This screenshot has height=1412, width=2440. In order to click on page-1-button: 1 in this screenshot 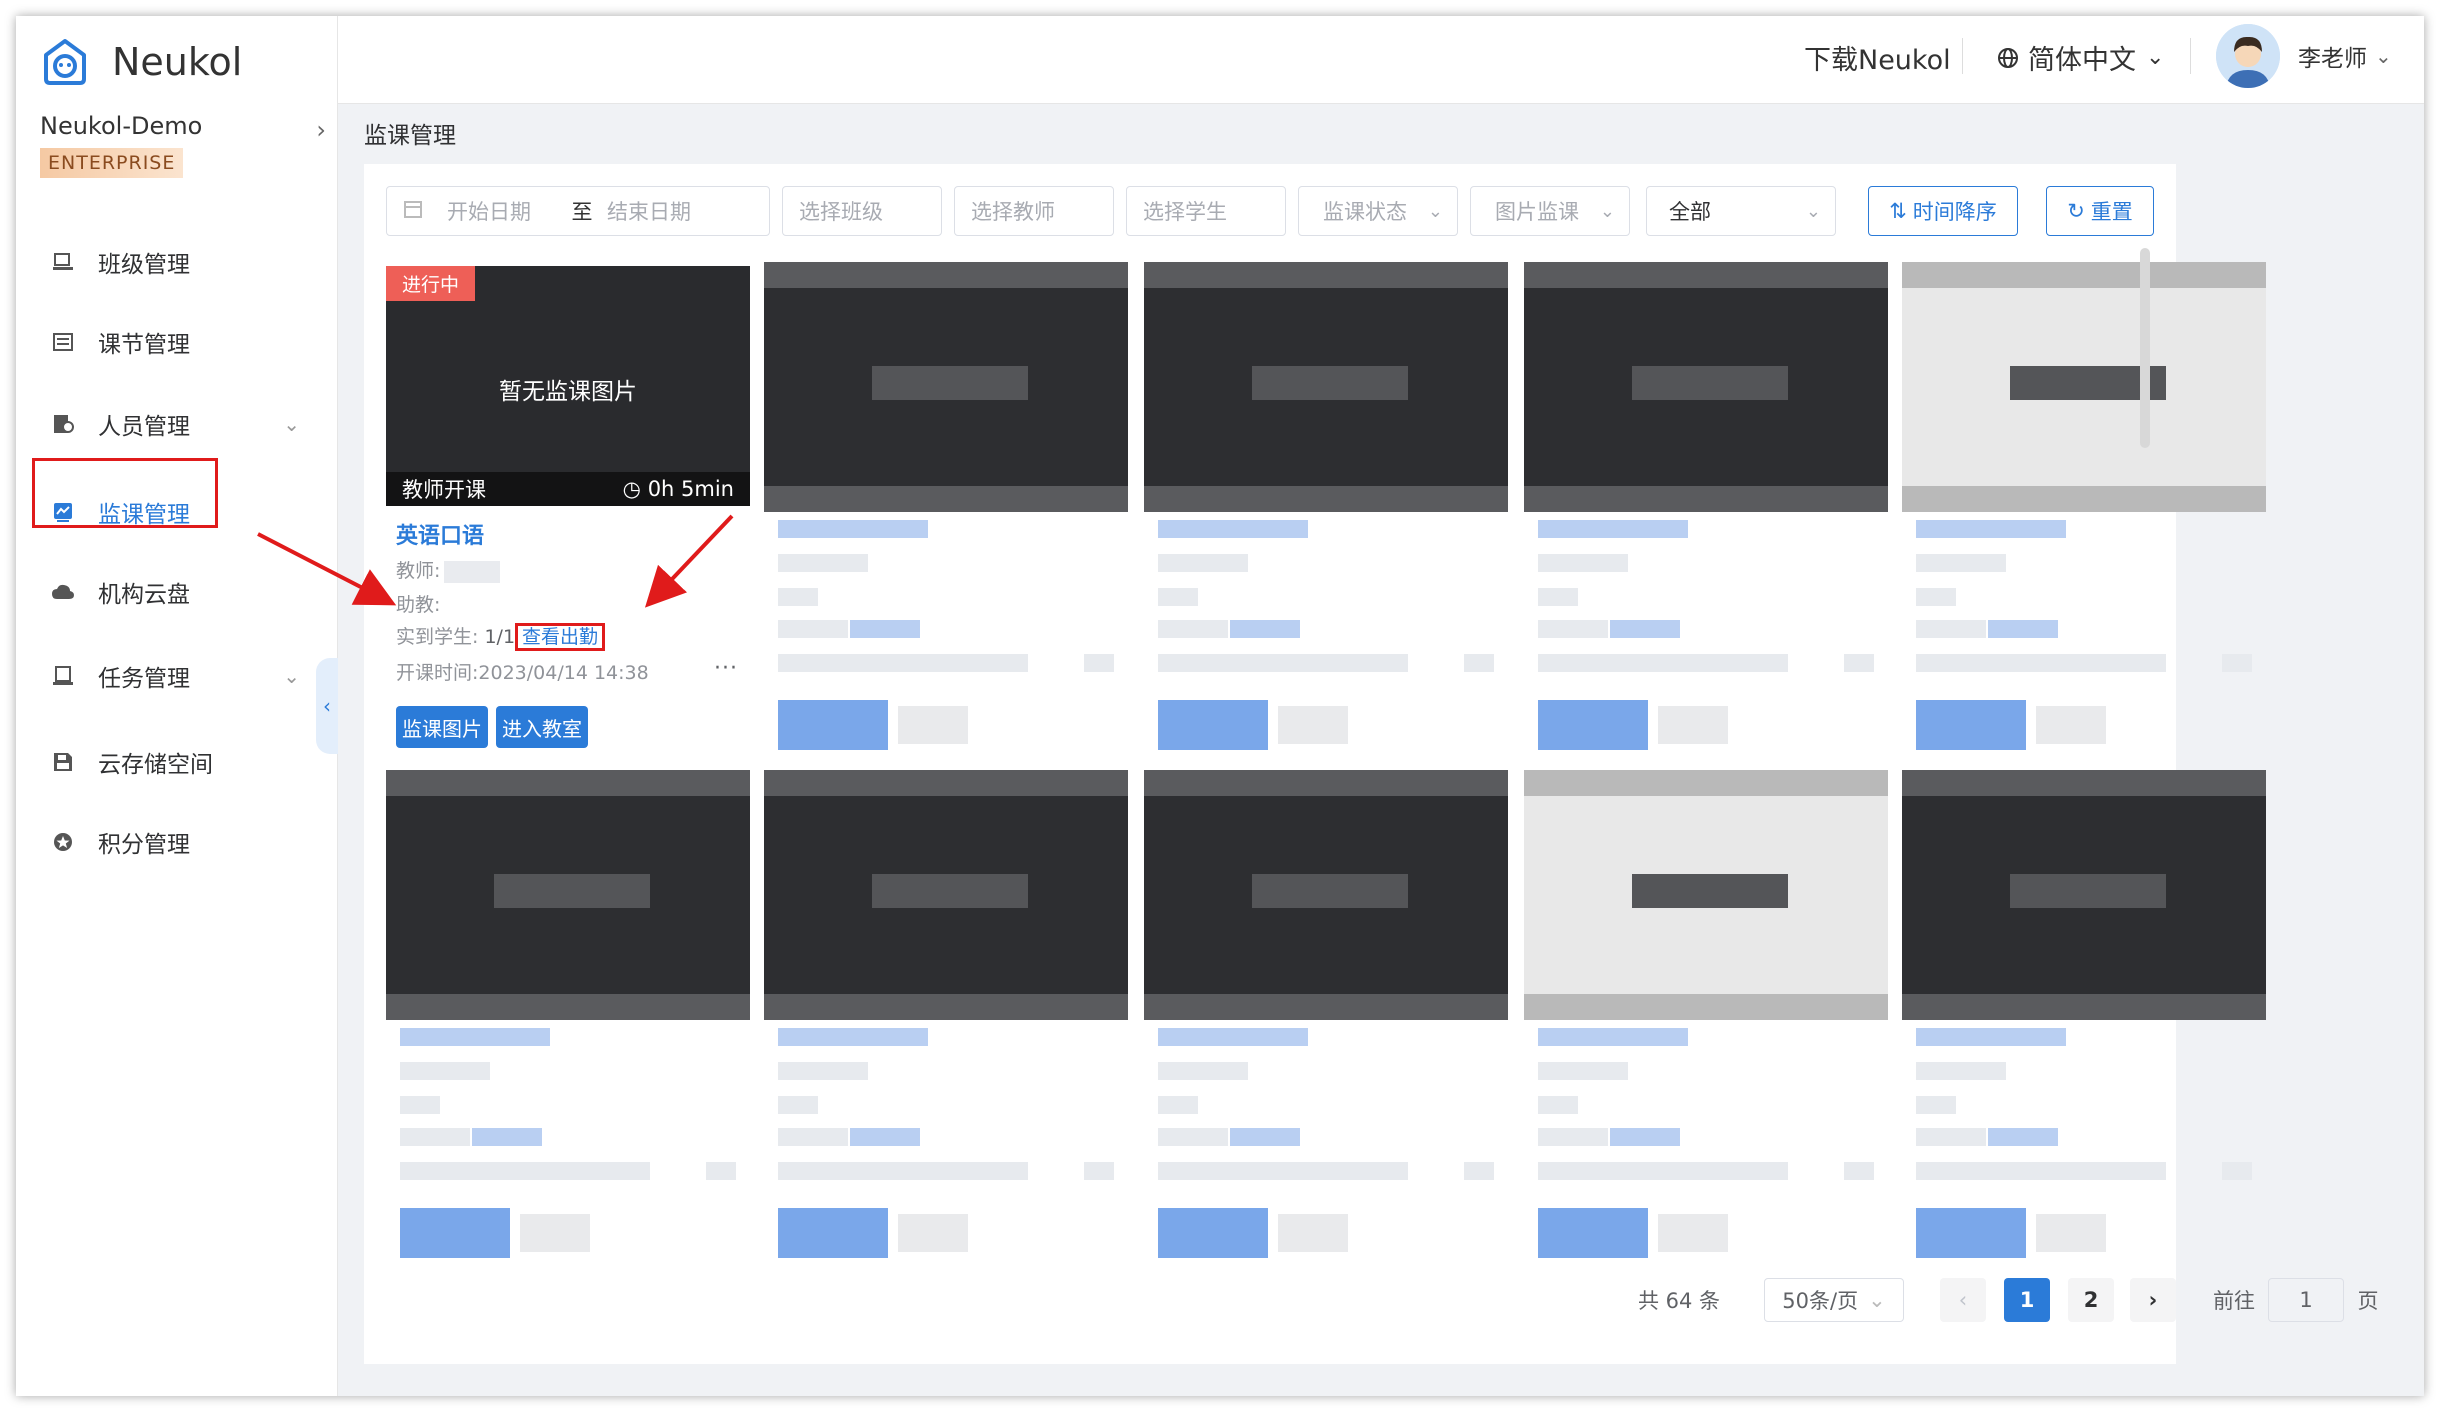, I will do `click(2027, 1300)`.